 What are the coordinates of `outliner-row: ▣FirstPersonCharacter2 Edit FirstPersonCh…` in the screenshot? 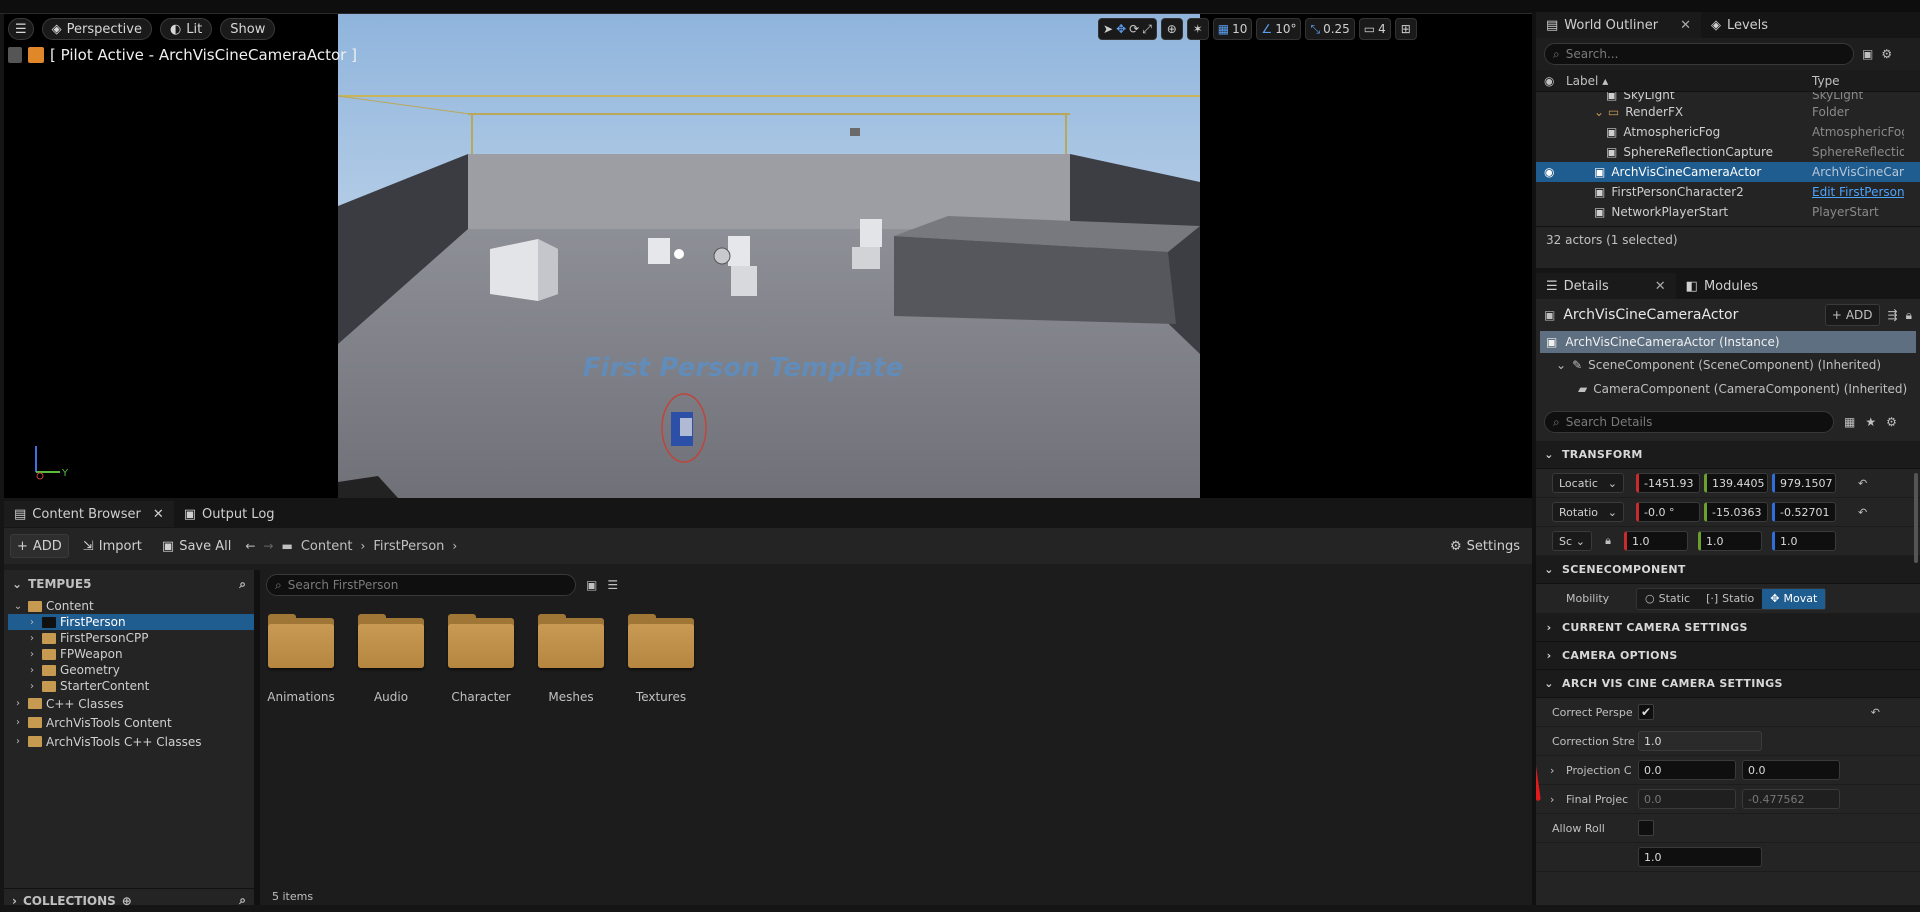 It's located at (1728, 192).